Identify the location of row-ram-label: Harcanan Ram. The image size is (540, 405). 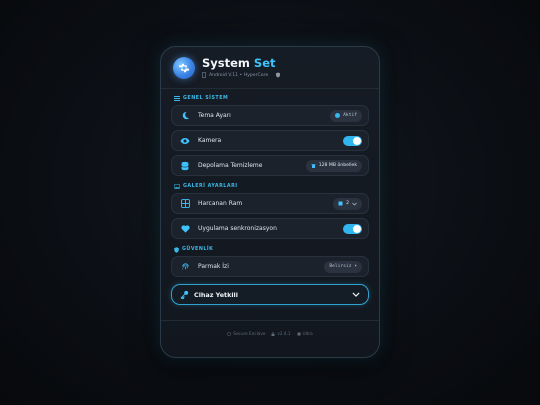
(220, 203).